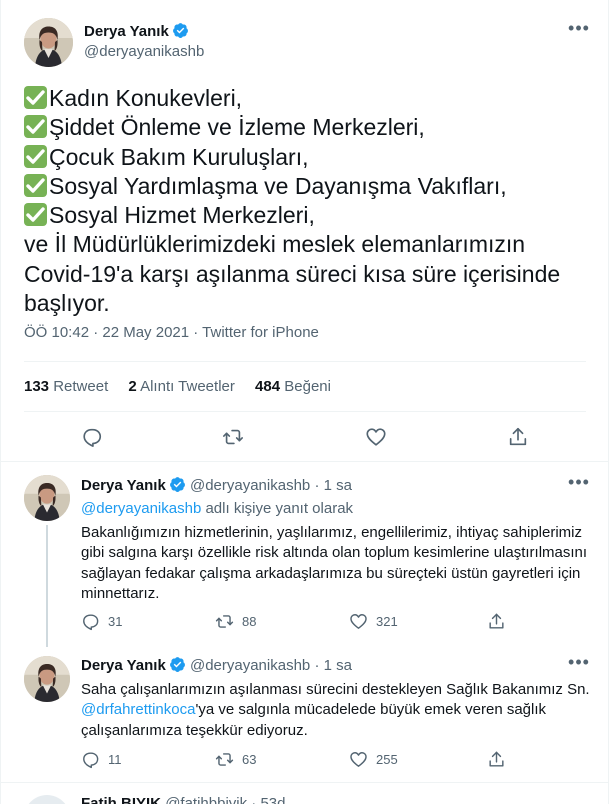 Image resolution: width=609 pixels, height=804 pixels. What do you see at coordinates (373, 760) in the screenshot?
I see `like-button: 255` at bounding box center [373, 760].